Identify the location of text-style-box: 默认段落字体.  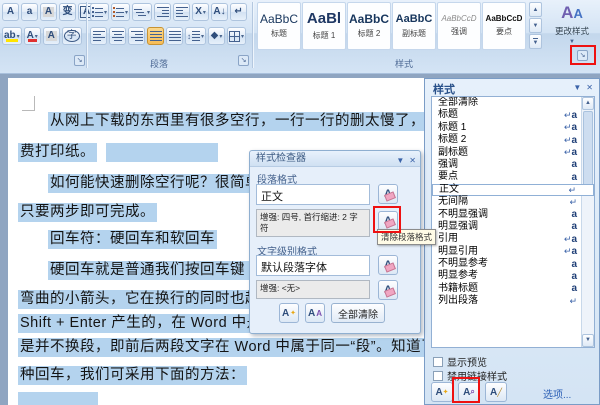
(313, 265).